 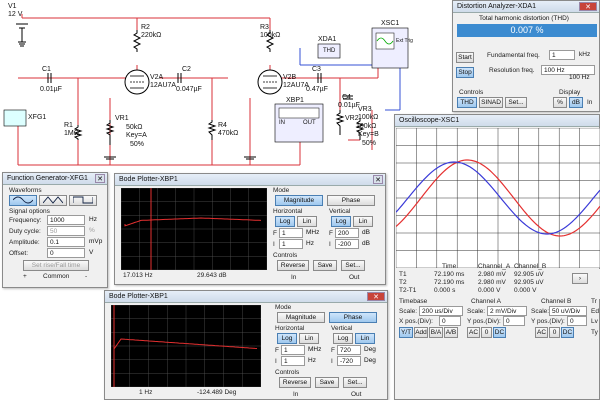 What do you see at coordinates (436, 332) in the screenshot?
I see `ba-button: B/A` at bounding box center [436, 332].